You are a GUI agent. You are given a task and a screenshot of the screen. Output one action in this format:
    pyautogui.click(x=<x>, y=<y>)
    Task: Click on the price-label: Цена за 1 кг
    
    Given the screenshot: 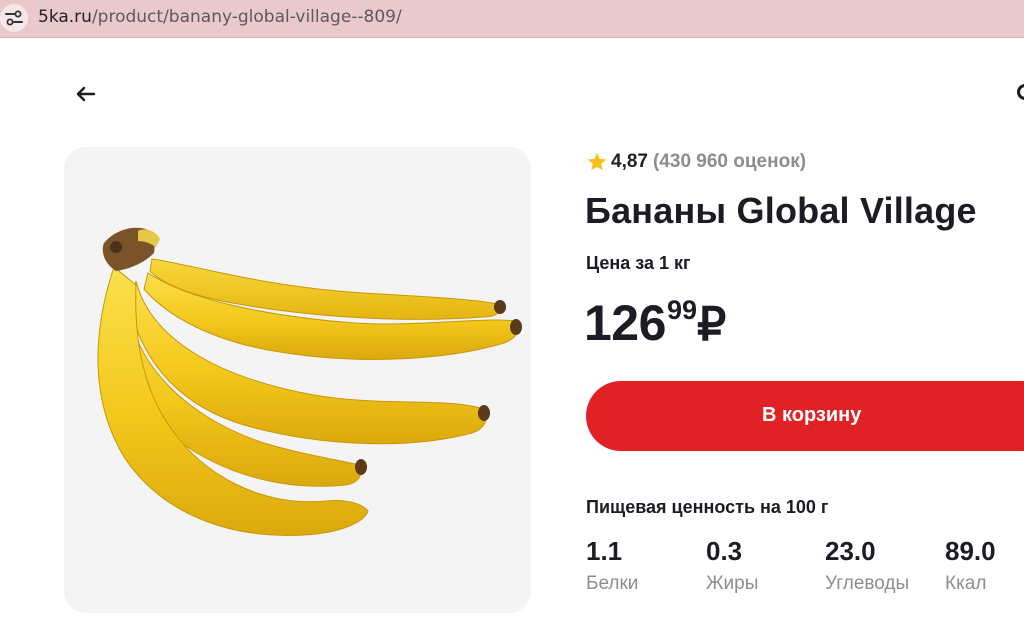 What is the action you would take?
    pyautogui.click(x=638, y=263)
    